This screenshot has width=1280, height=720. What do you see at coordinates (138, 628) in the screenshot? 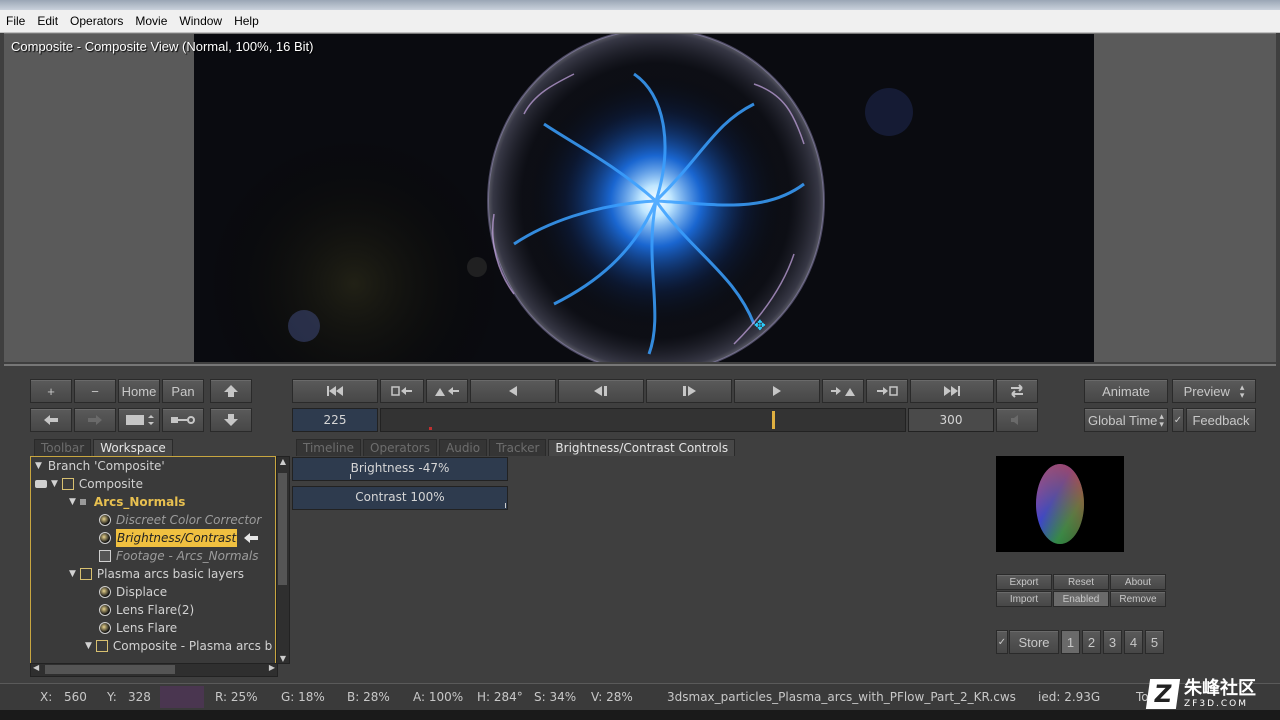
I see `tree-row-lens-flare: Lens Flare` at bounding box center [138, 628].